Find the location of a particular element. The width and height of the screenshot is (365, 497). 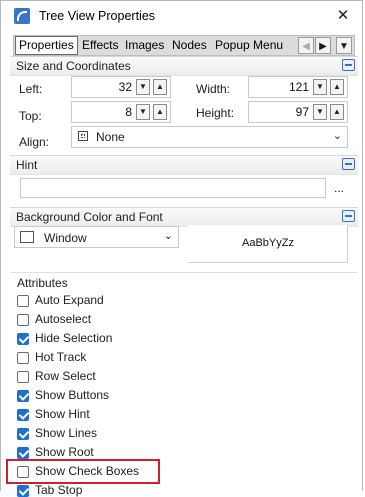

hint-header: Hint is located at coordinates (184, 165).